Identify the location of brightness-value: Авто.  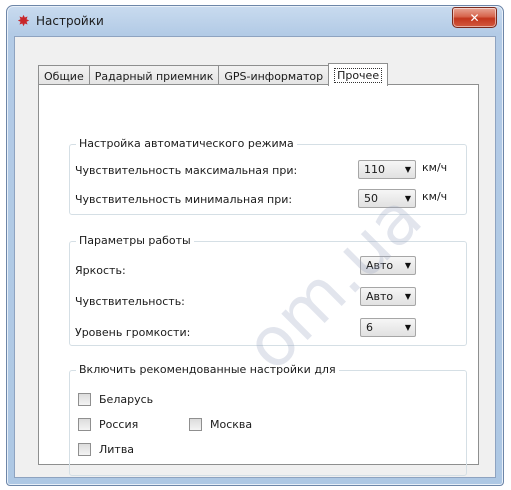
(380, 265).